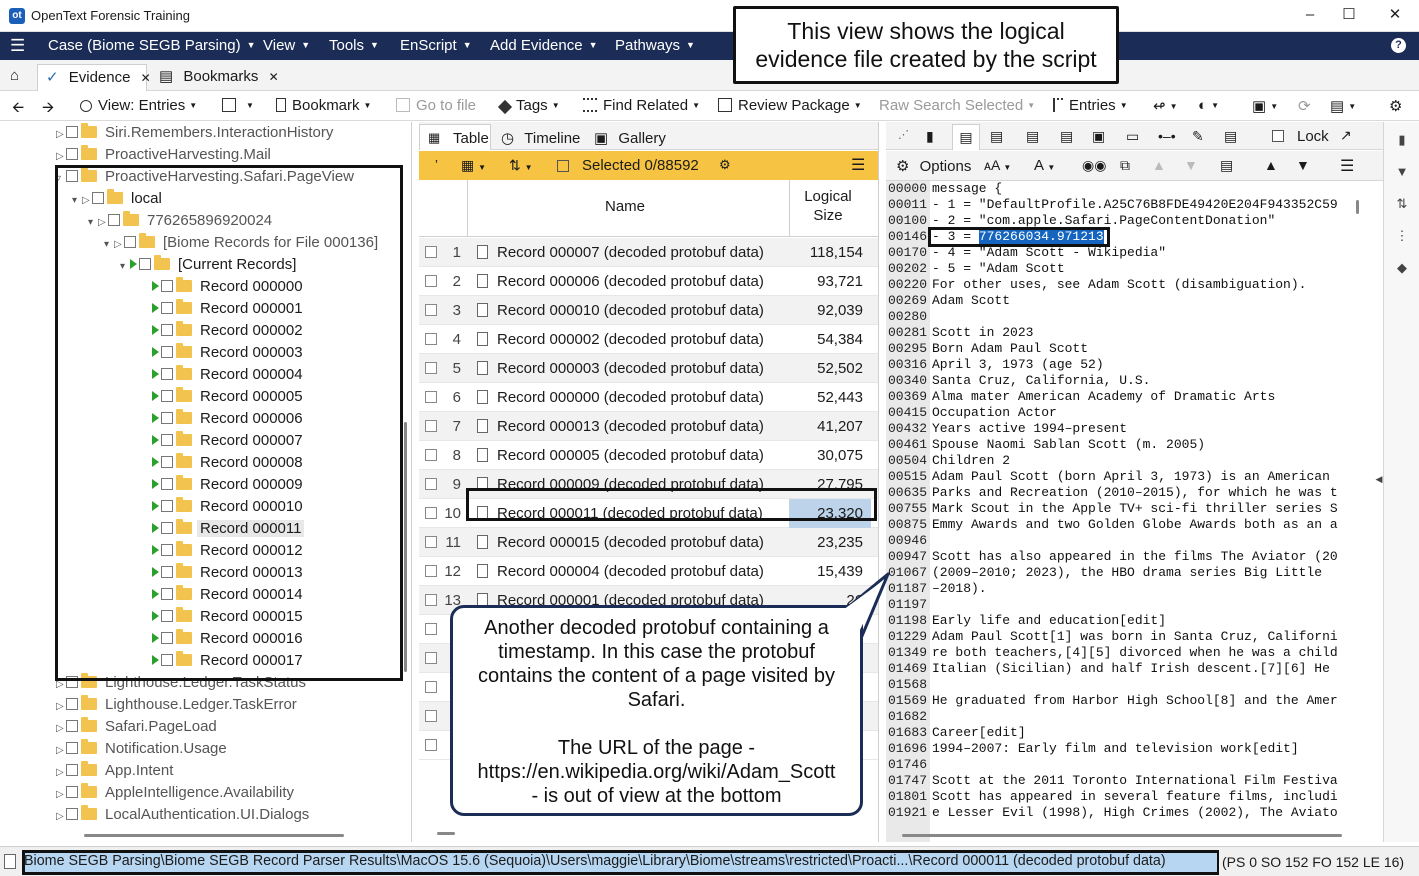  Describe the element at coordinates (1125, 165) in the screenshot. I see `copy-icon: ⧉` at that location.